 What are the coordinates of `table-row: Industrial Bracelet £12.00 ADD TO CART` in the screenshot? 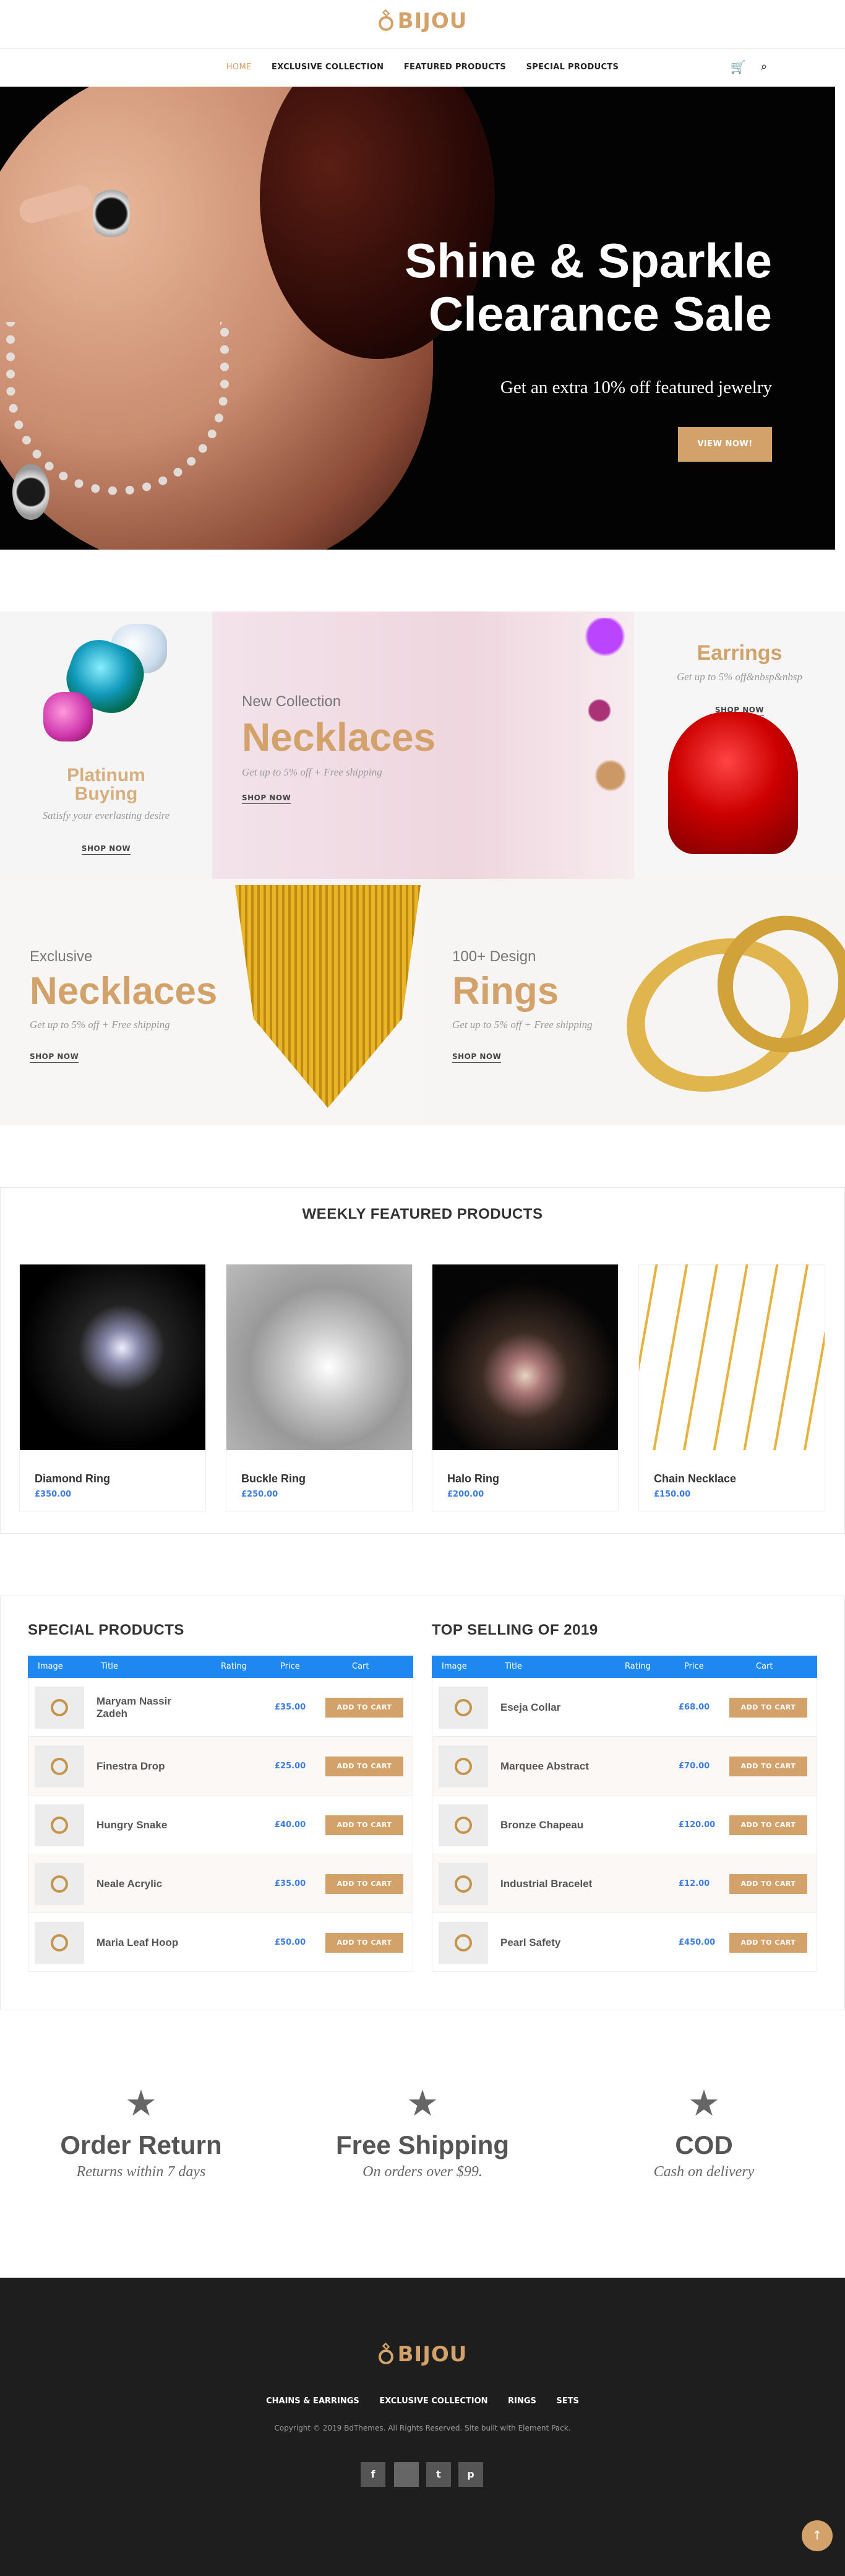 It's located at (624, 1883).